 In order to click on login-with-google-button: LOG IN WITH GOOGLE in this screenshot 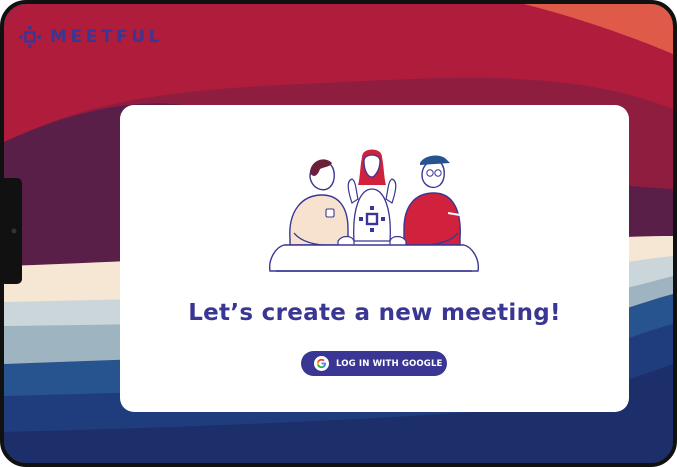, I will do `click(374, 363)`.